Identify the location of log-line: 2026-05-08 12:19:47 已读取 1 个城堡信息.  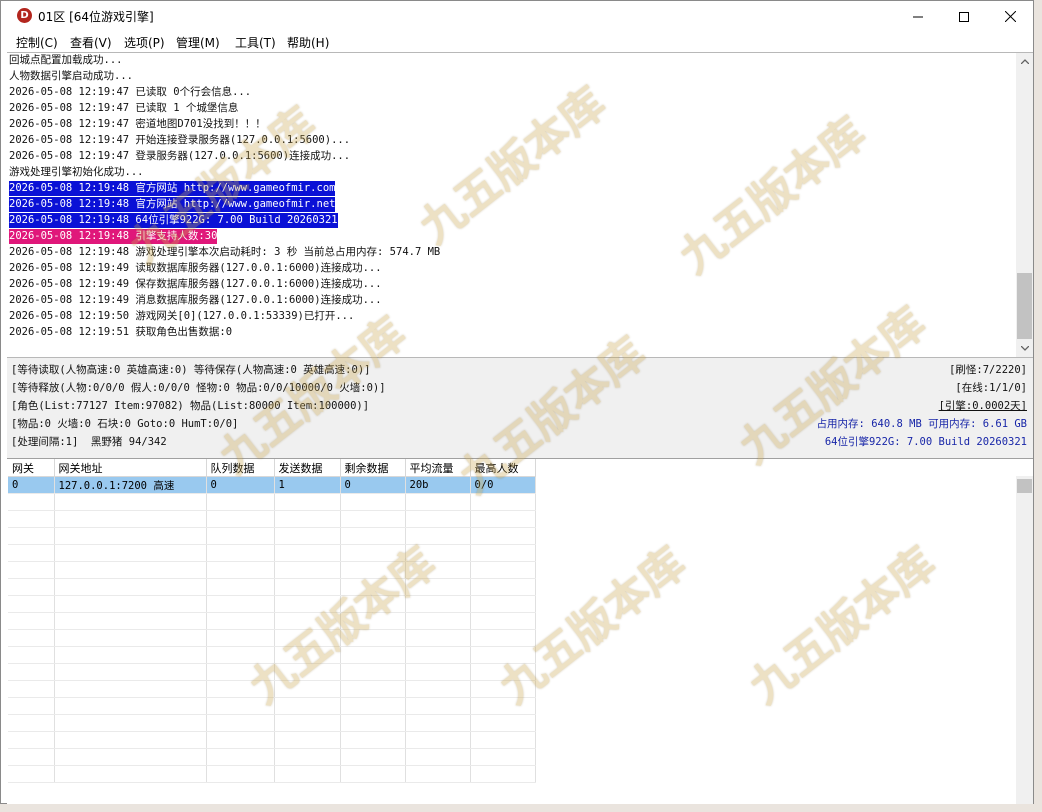
(124, 108).